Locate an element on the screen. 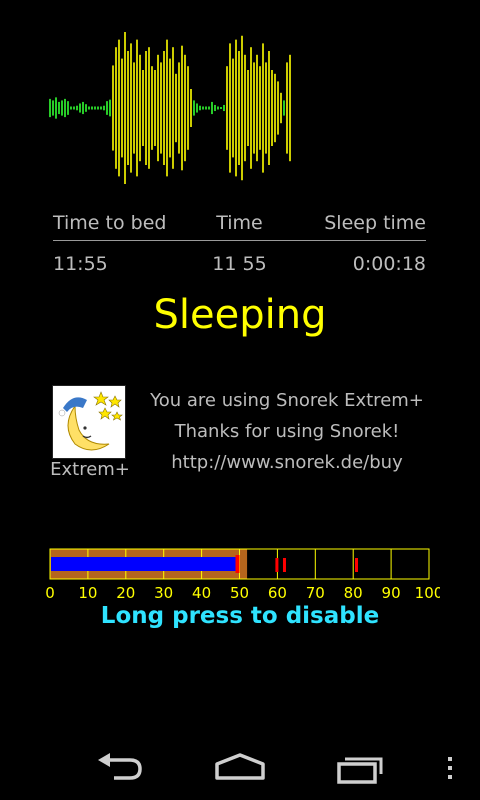 This screenshot has height=800, width=480. promo-line-1: You are using Snorek Extrem+ is located at coordinates (287, 400).